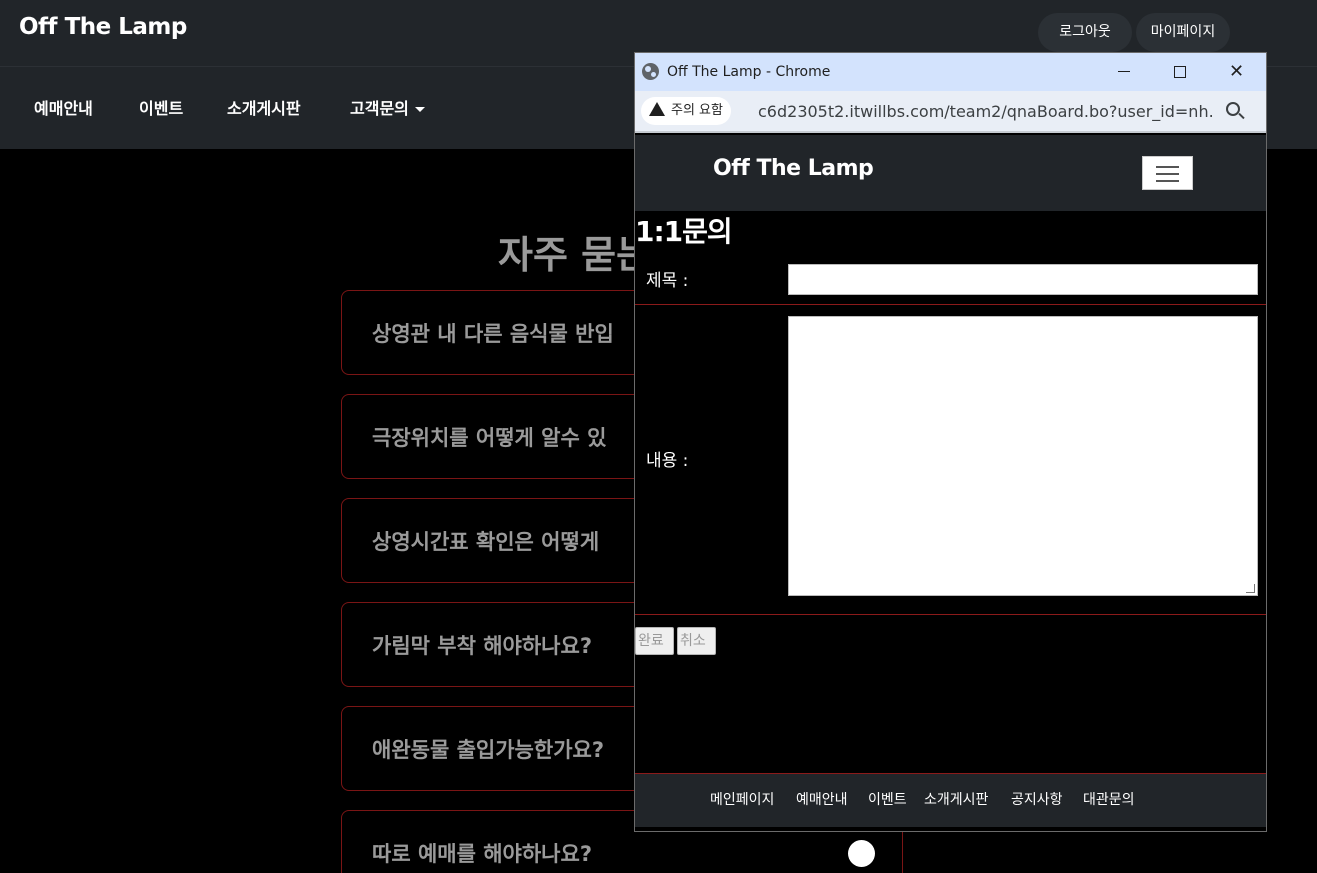 The height and width of the screenshot is (873, 1317). I want to click on content-label: 내용 :, so click(667, 461).